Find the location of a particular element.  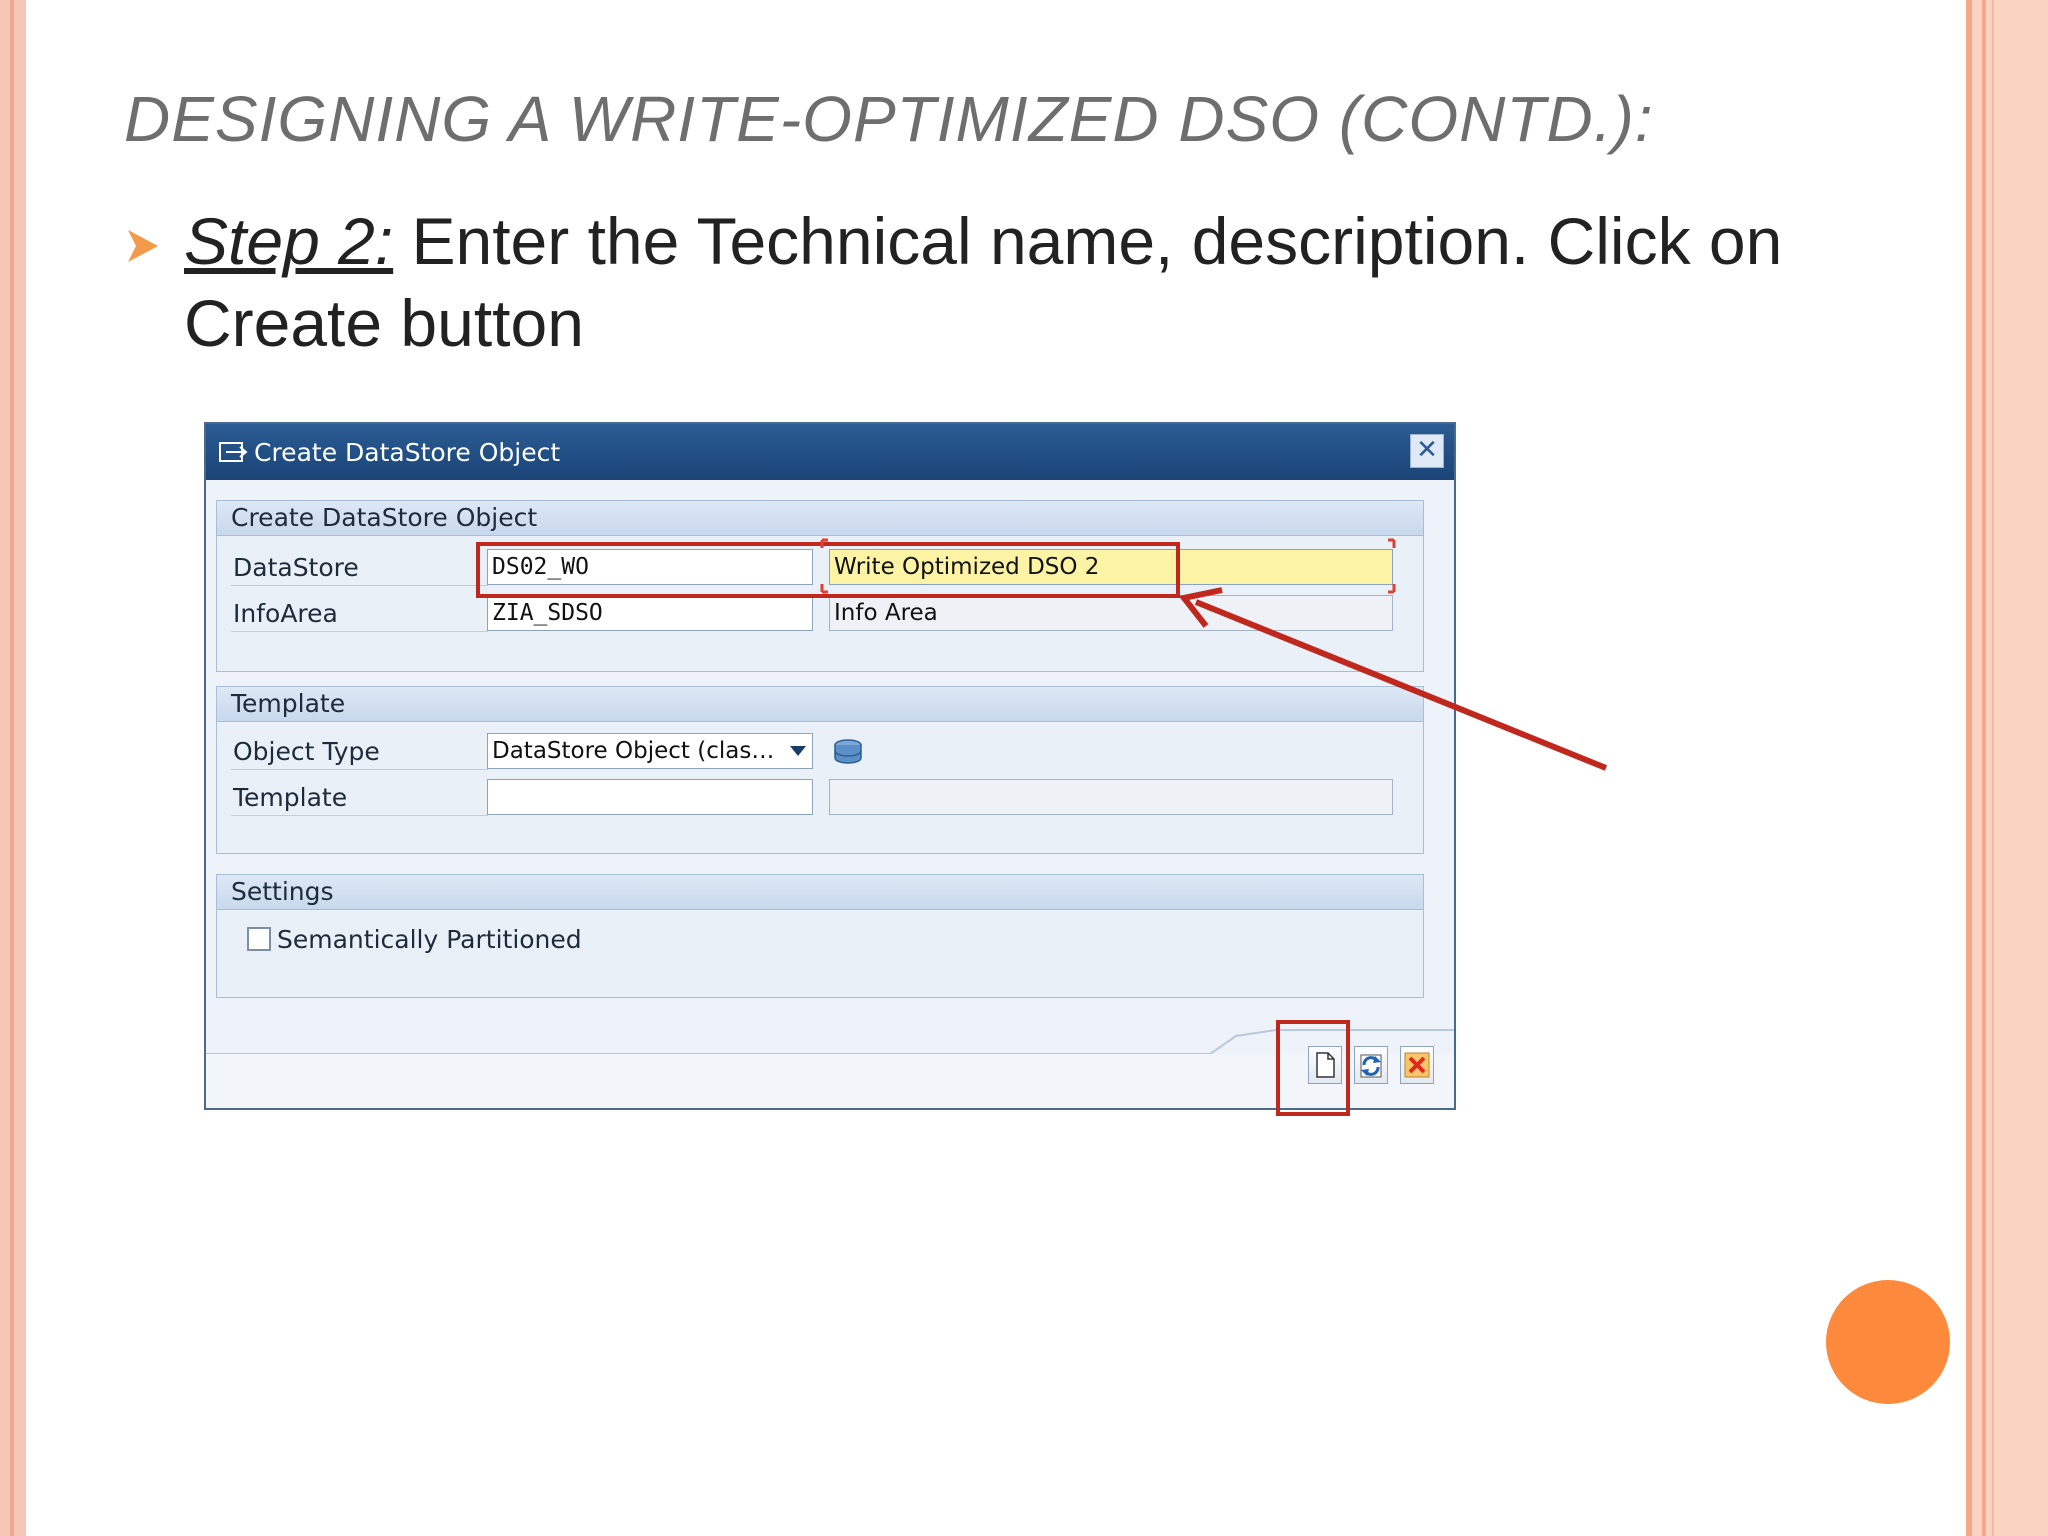

refresh-icon is located at coordinates (1371, 1066).